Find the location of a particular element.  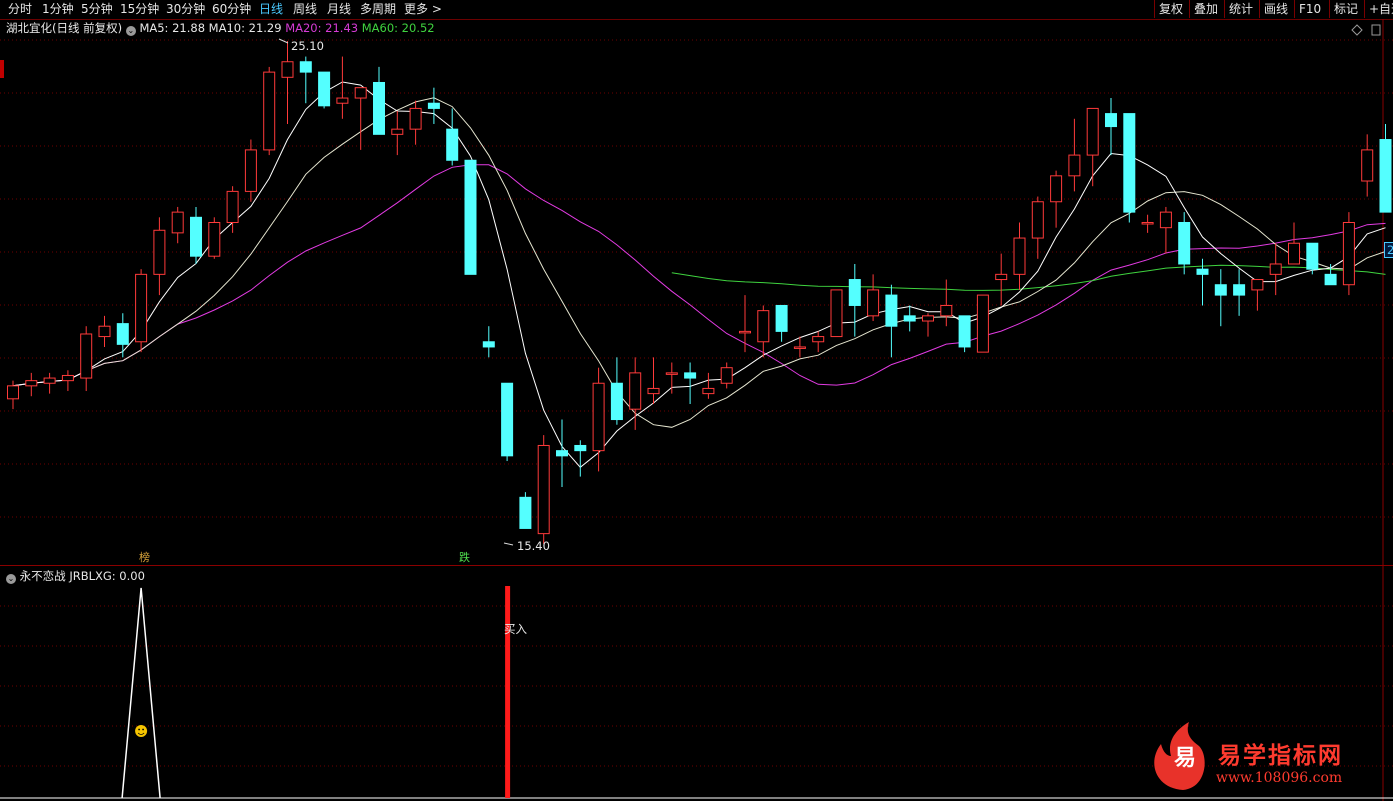

diamond-icon is located at coordinates (1357, 30).